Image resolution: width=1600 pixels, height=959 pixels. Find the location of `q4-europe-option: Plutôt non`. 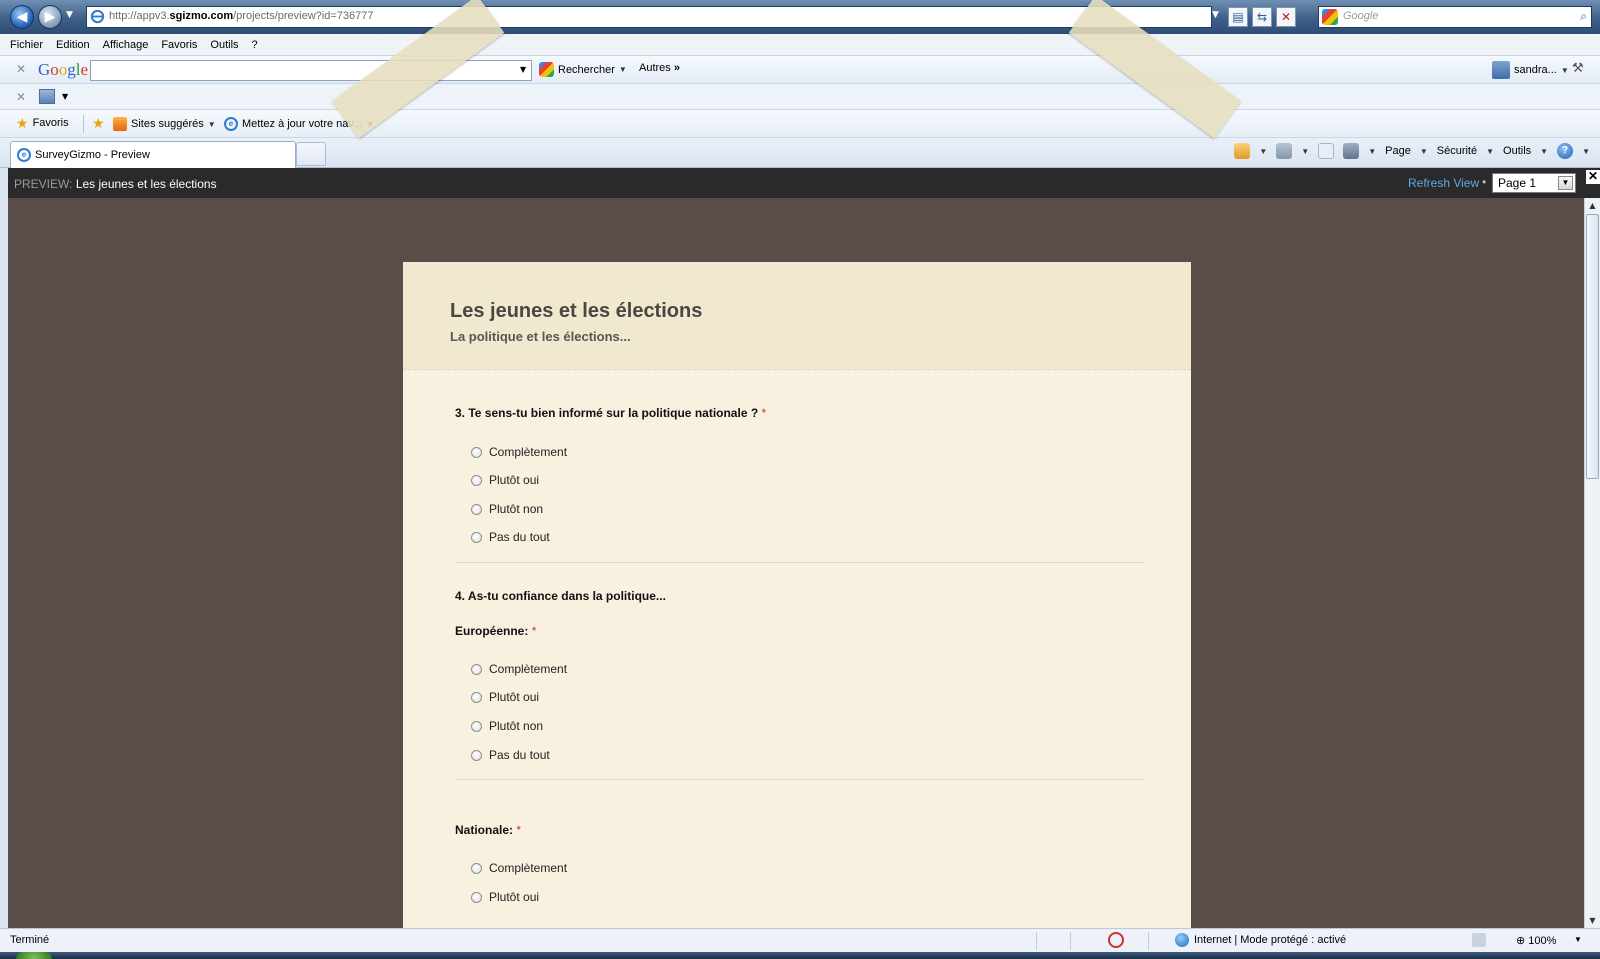

q4-europe-option: Plutôt non is located at coordinates (507, 726).